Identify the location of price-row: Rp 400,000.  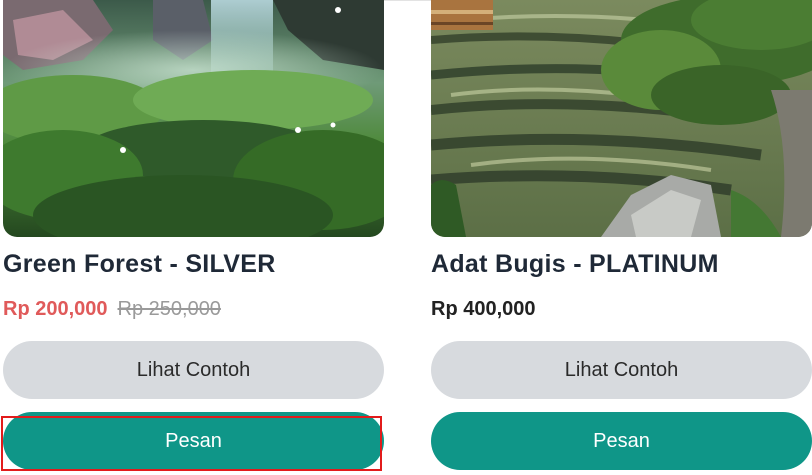
(483, 309).